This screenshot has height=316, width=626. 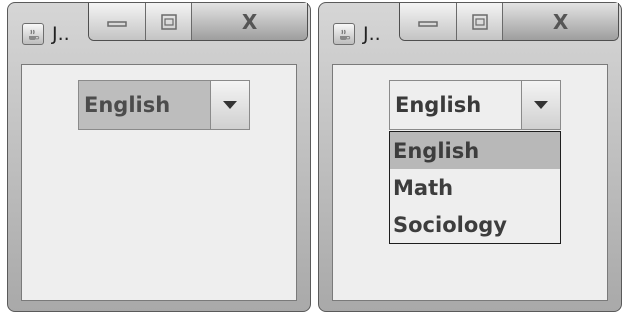 What do you see at coordinates (475, 150) in the screenshot?
I see `dropdown-option-english: English` at bounding box center [475, 150].